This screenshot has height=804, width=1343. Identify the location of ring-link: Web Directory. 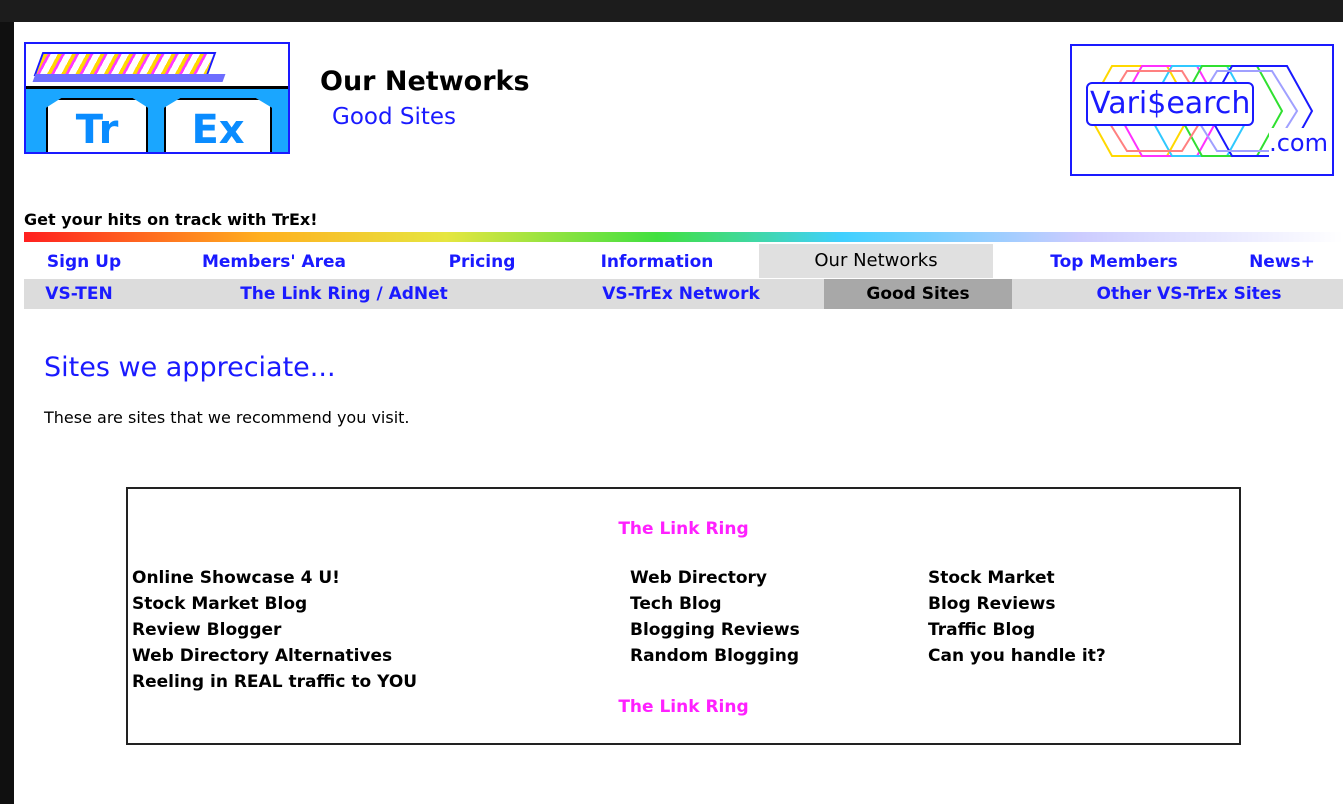
(715, 578).